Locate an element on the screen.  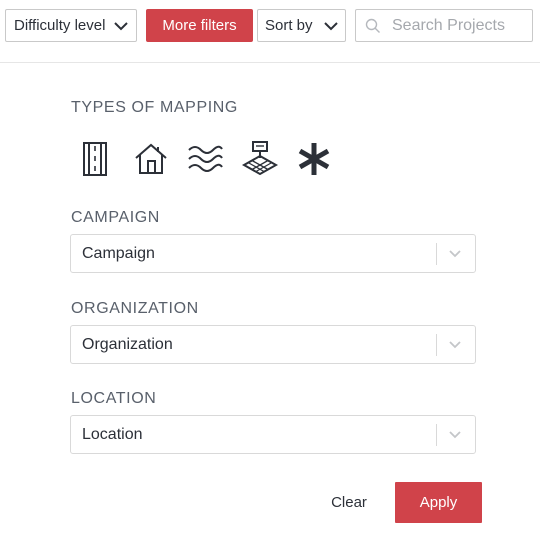
types-of-mapping-title: TYPES OF MAPPING is located at coordinates (154, 107).